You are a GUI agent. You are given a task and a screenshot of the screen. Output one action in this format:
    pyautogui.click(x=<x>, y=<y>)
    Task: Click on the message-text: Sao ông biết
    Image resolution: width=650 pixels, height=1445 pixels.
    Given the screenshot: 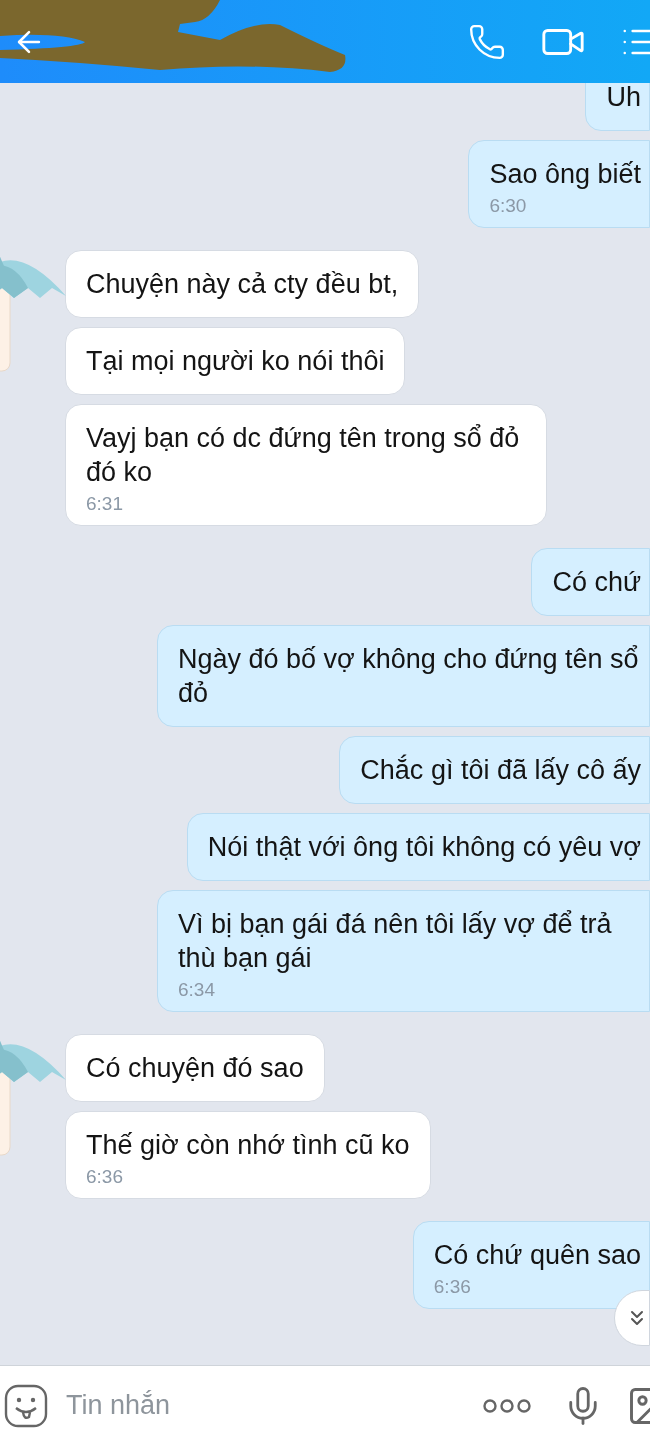 What is the action you would take?
    pyautogui.click(x=565, y=174)
    